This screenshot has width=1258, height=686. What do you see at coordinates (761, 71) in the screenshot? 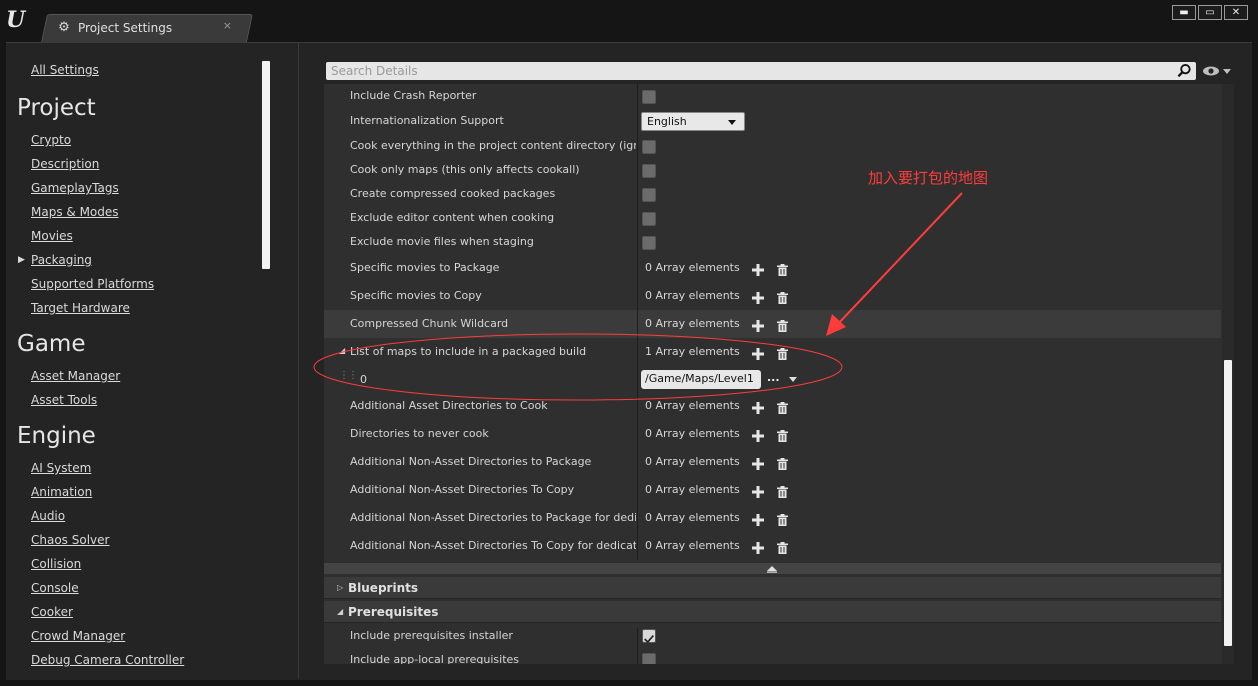
I see `search-details-input: Search Details` at bounding box center [761, 71].